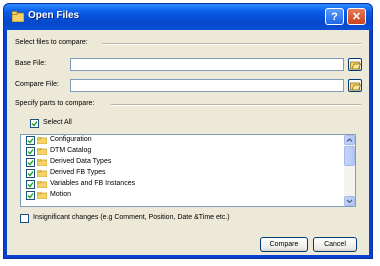 This screenshot has height=266, width=380. What do you see at coordinates (31, 63) in the screenshot?
I see `base-file-label: Base File:` at bounding box center [31, 63].